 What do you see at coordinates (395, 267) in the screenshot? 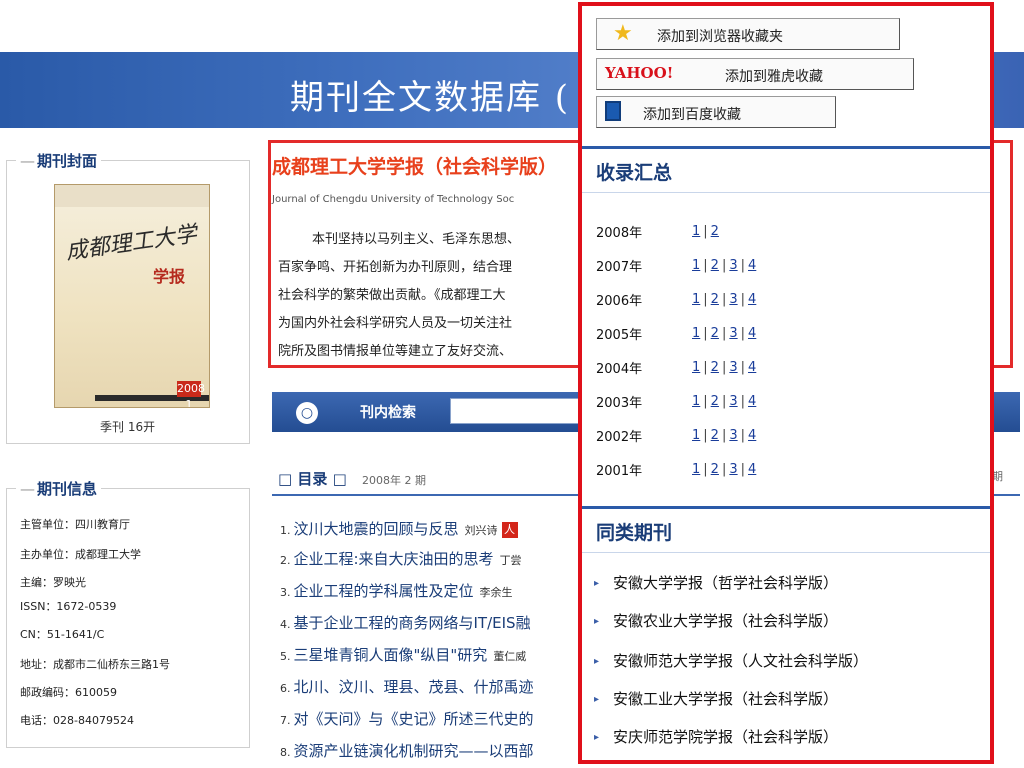
I see `intro-line: 百家争鸣、开拓创新为办刊原则，结合理` at bounding box center [395, 267].